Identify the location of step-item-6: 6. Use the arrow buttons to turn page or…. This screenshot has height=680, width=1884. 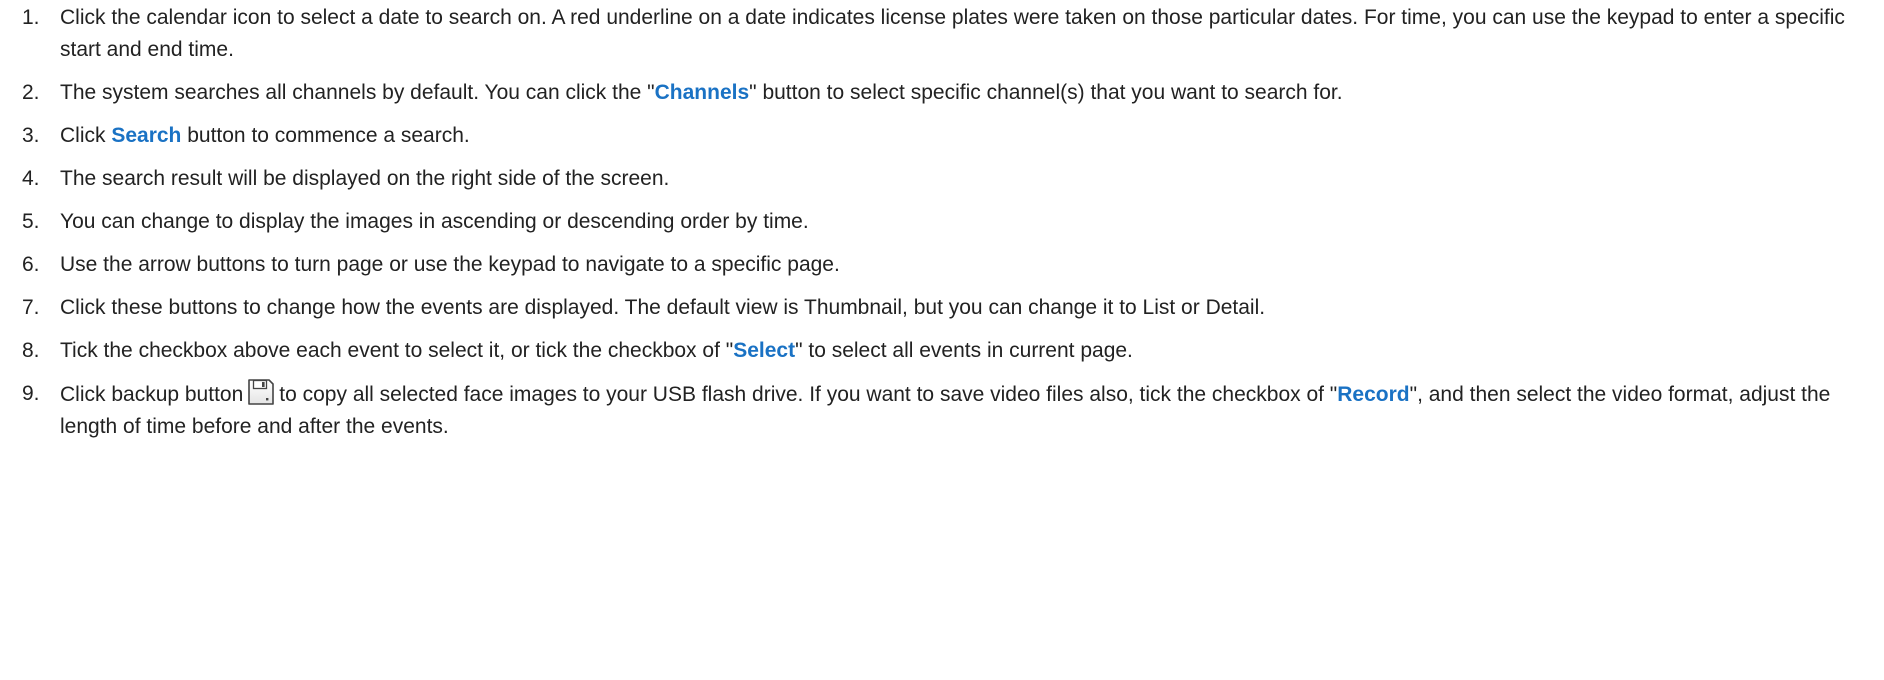
(930, 265).